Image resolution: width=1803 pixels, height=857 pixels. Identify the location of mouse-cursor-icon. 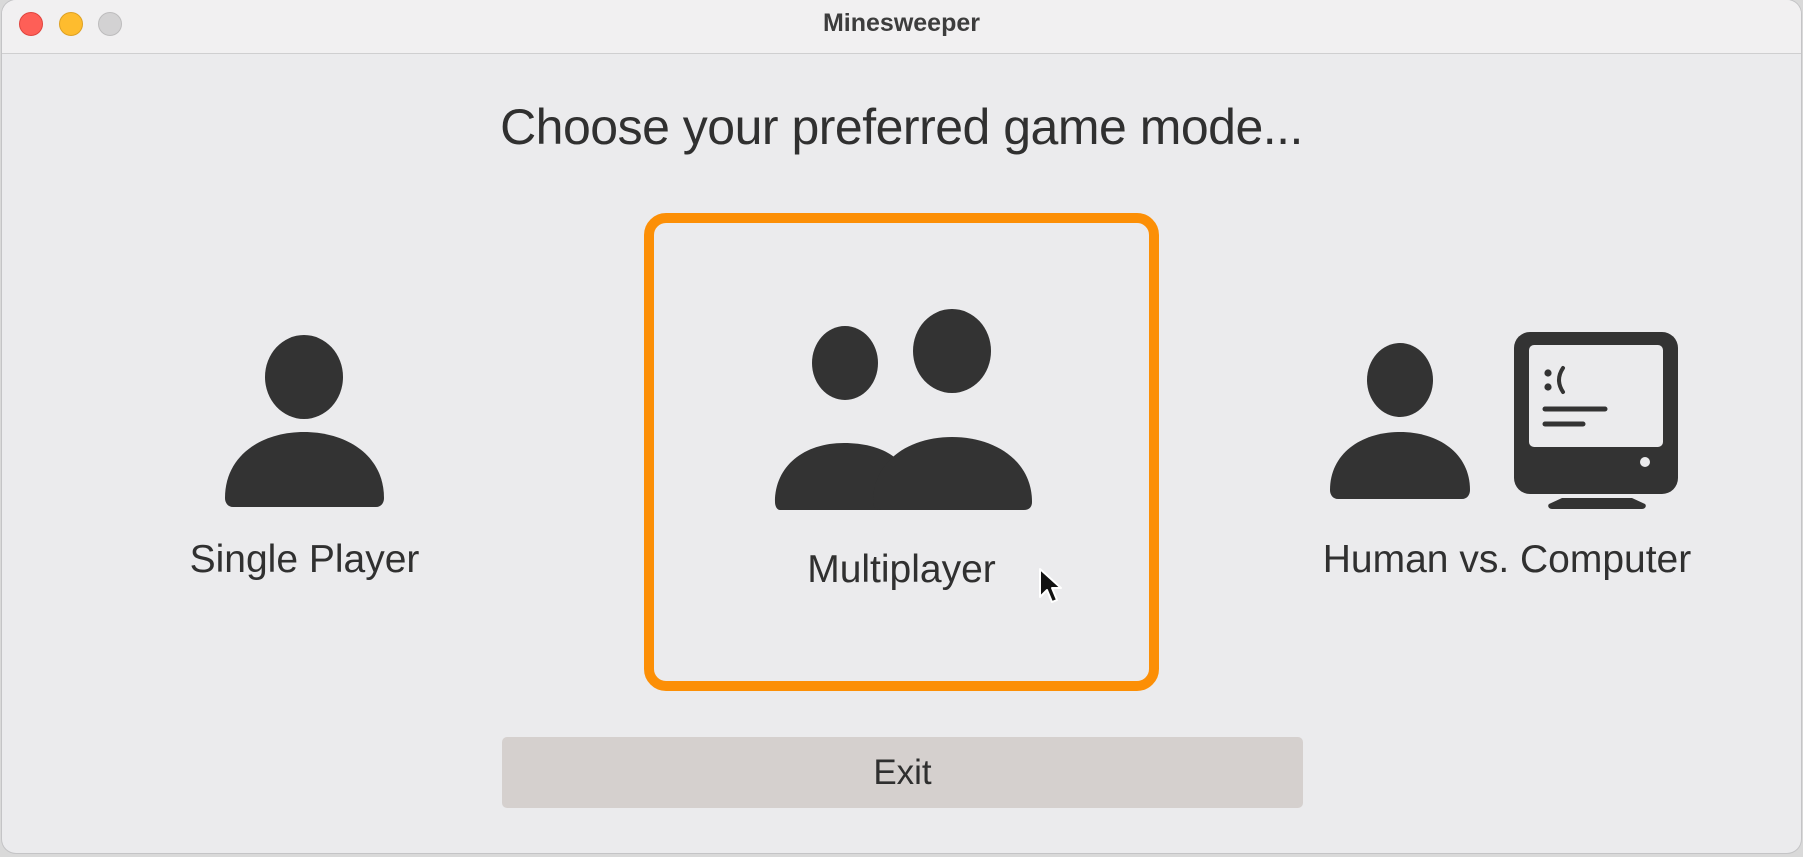
(1050, 585).